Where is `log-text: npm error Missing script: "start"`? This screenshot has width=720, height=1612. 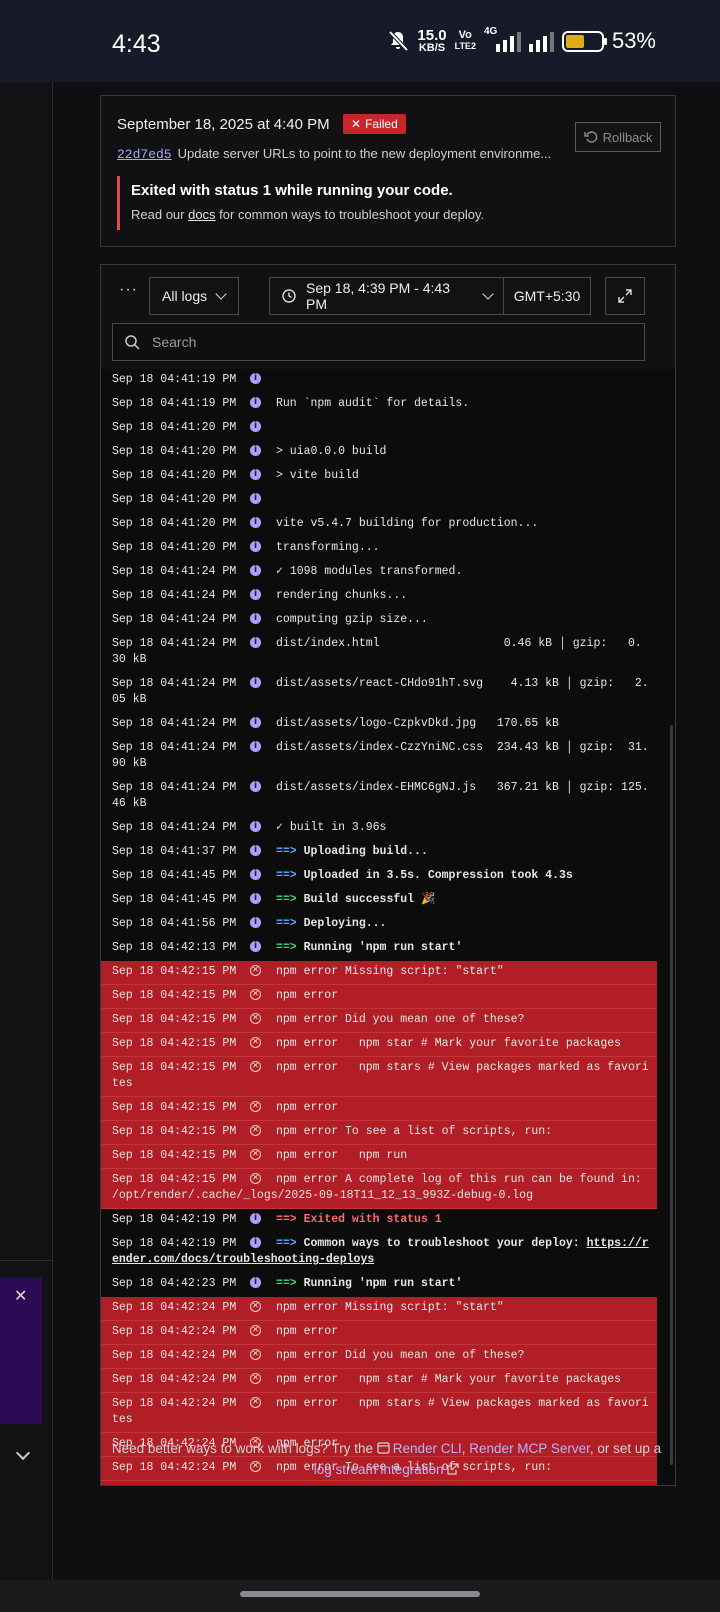
log-text: npm error Missing script: "start" is located at coordinates (390, 1307).